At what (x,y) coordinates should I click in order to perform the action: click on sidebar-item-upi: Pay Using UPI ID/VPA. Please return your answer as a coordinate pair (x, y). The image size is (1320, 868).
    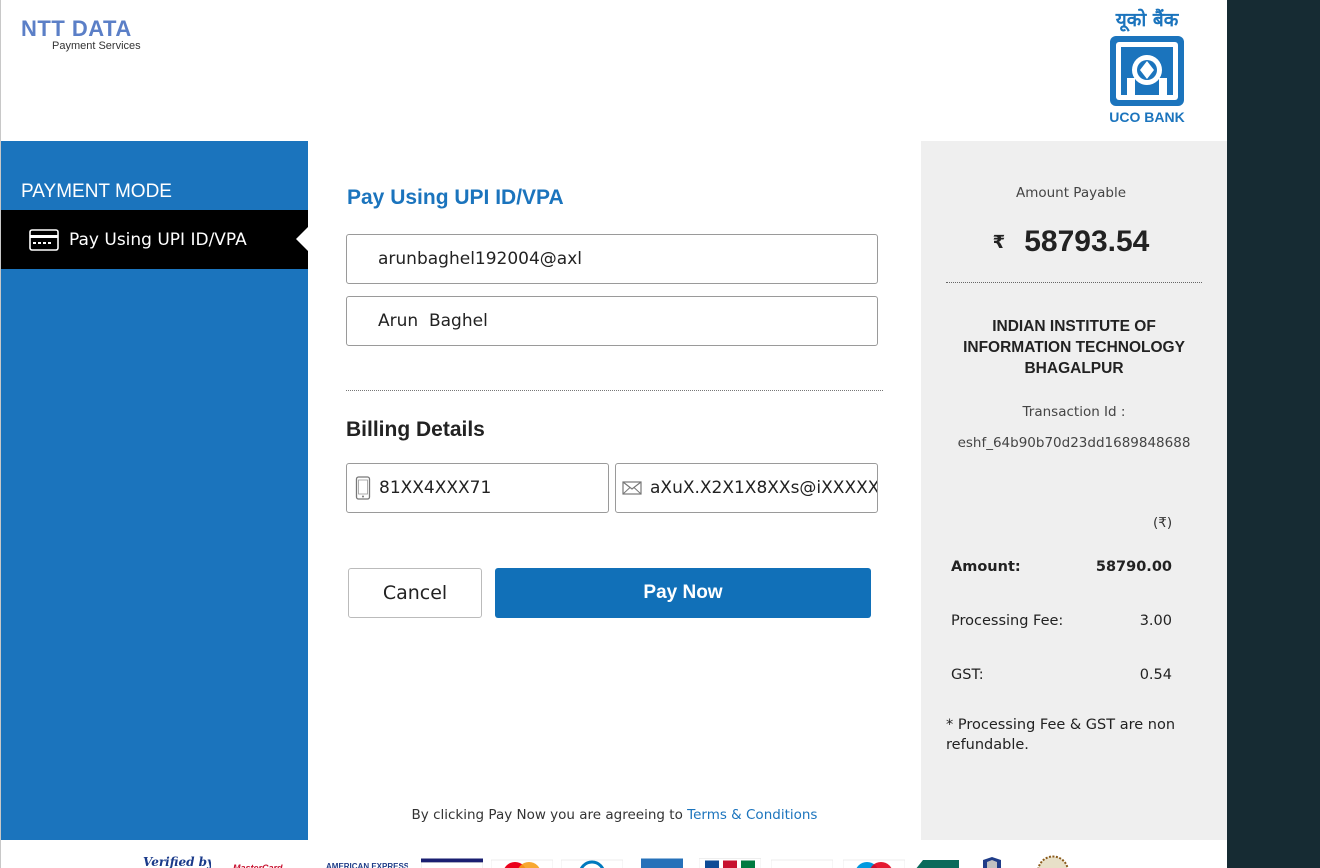
    Looking at the image, I should click on (154, 239).